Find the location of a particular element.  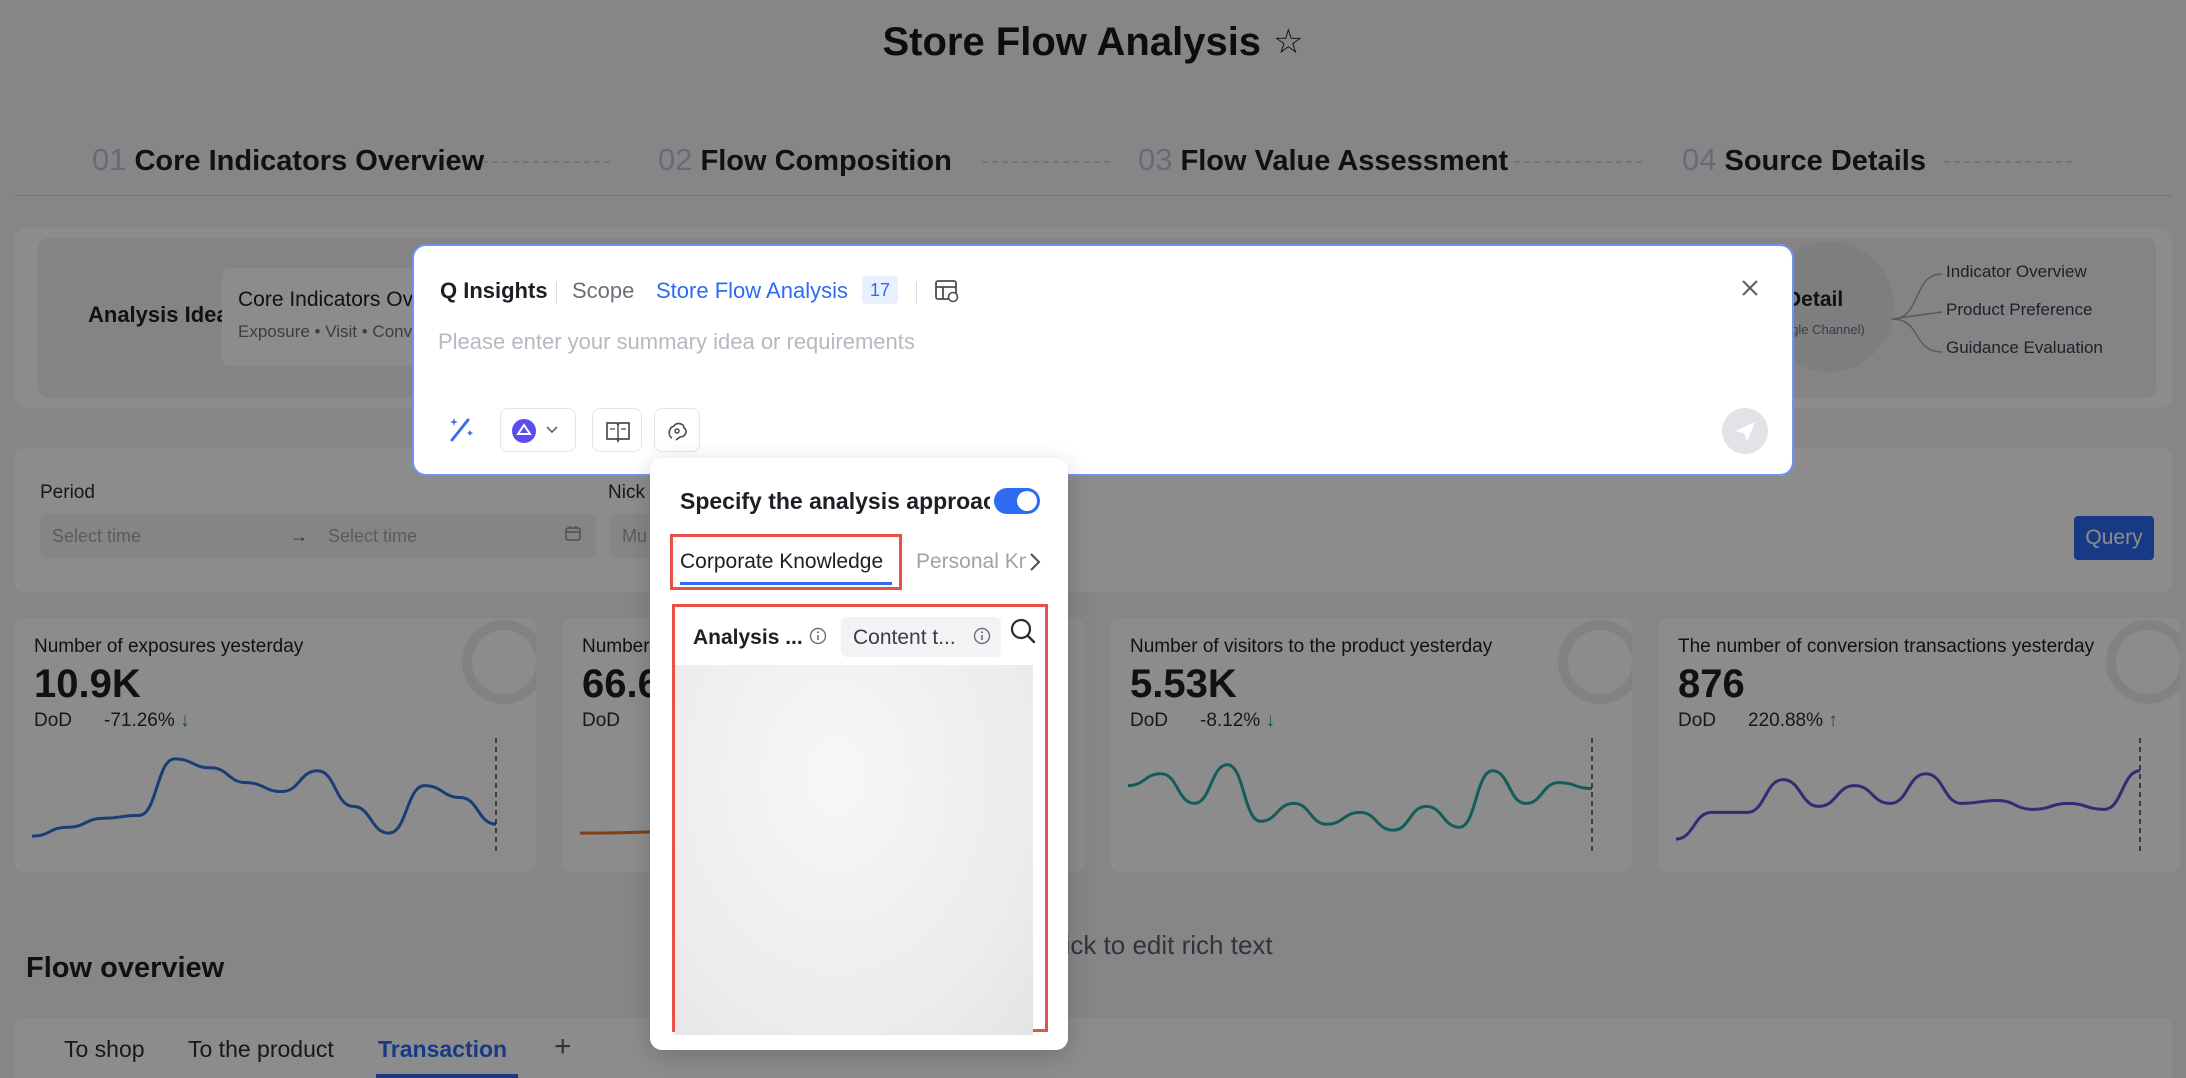

q-insights-brand: Q Insights is located at coordinates (494, 290).